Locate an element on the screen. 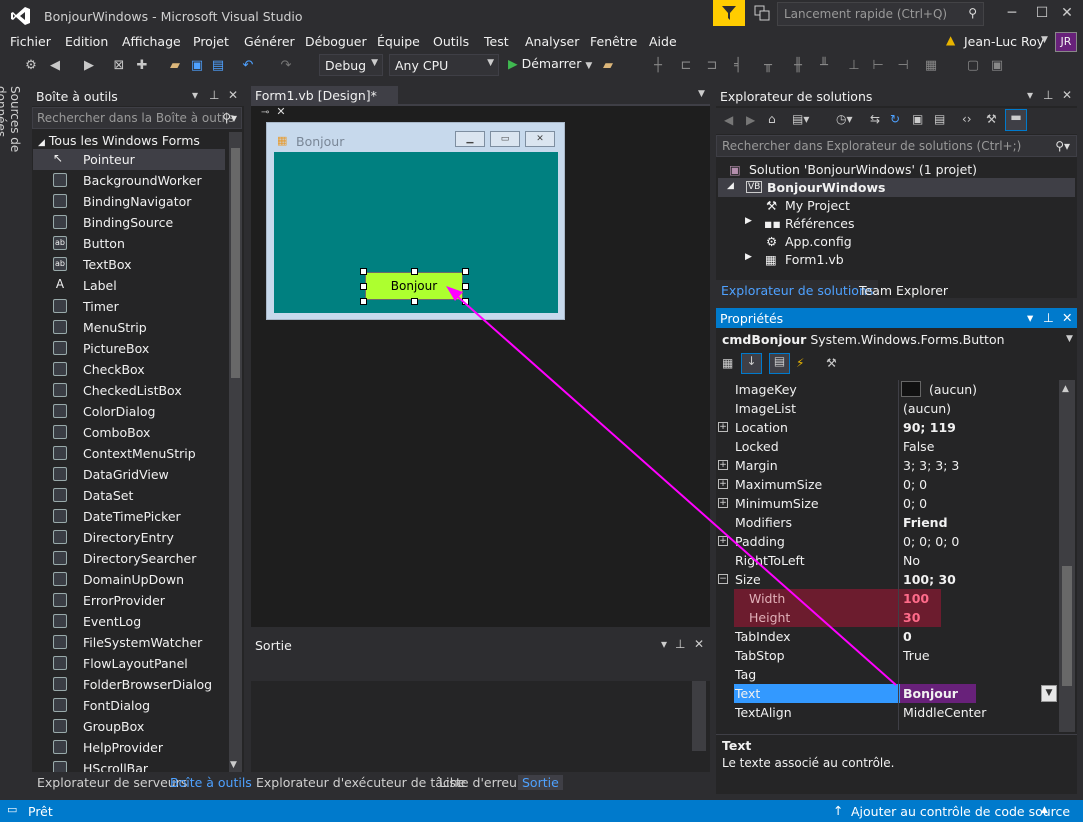  toolbox-item: CheckBox is located at coordinates (129, 369).